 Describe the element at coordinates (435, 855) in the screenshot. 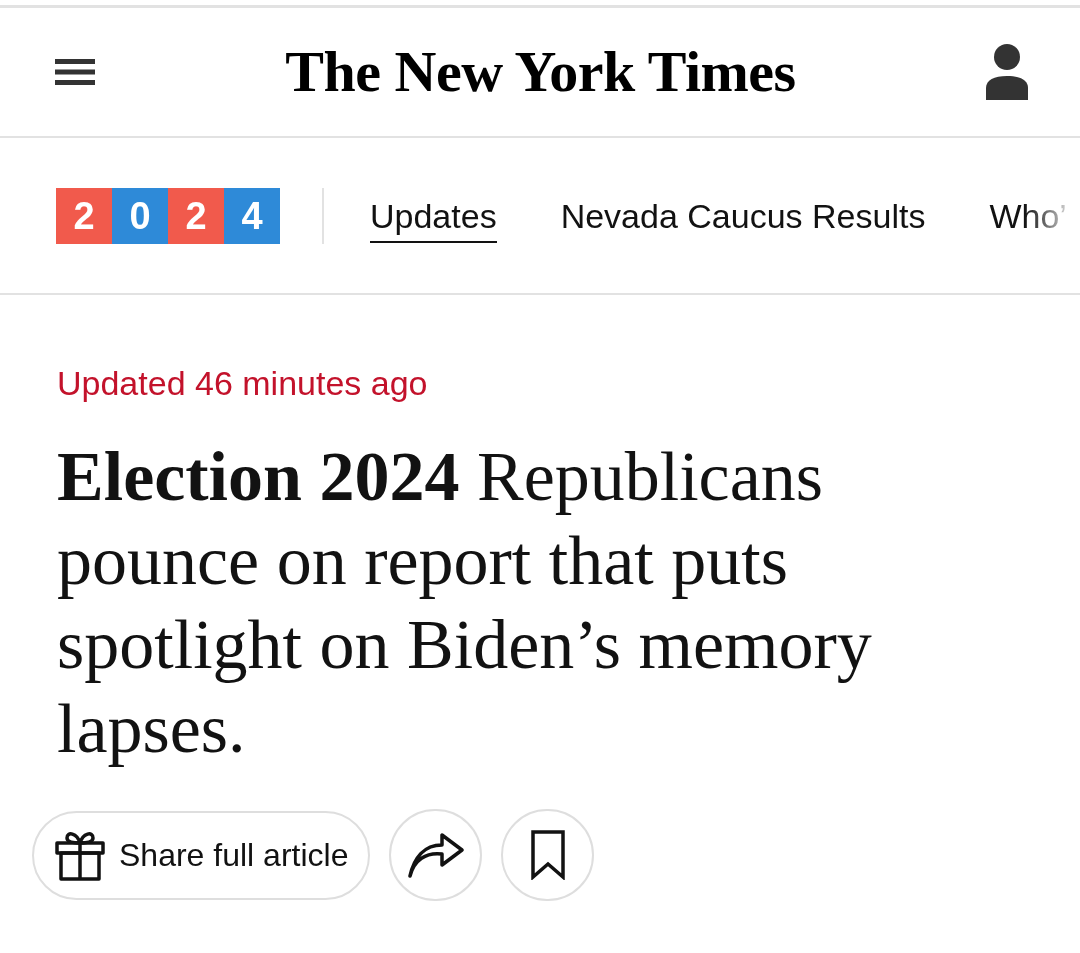

I see `share-icon` at that location.